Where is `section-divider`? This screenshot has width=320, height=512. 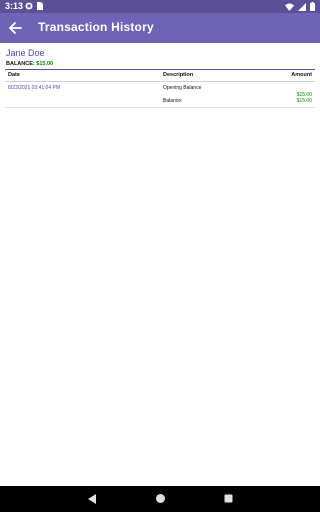
section-divider is located at coordinates (160, 69).